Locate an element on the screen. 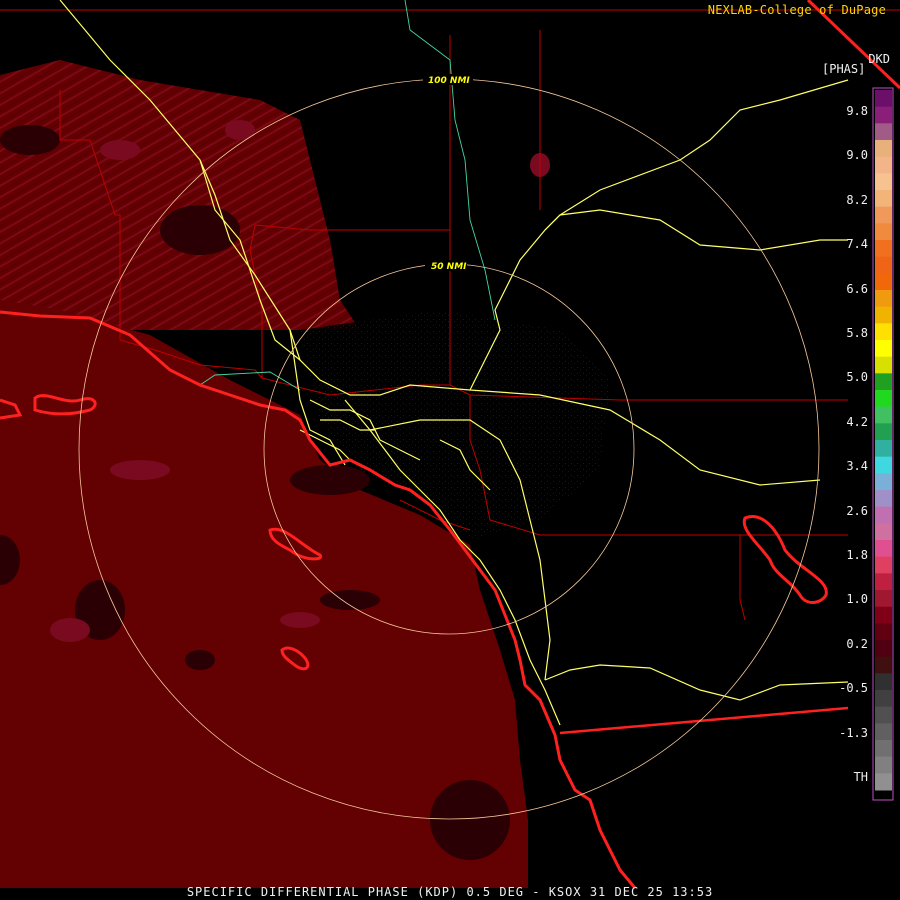 This screenshot has height=900, width=900. colorbar-tick-label: 9.0 is located at coordinates (857, 155).